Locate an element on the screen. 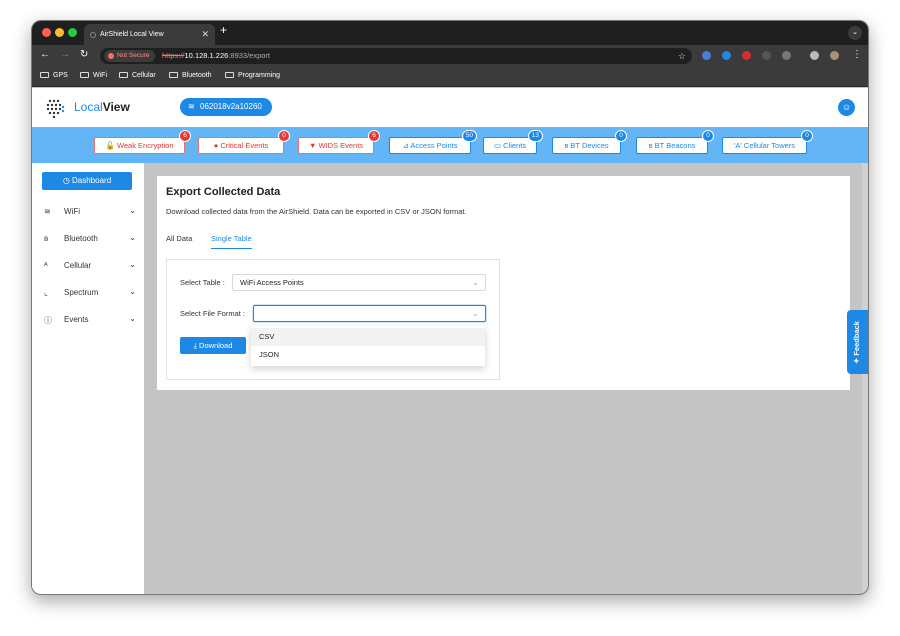 This screenshot has width=900, height=636. menu-dots-icon: ⋮ is located at coordinates (857, 54).